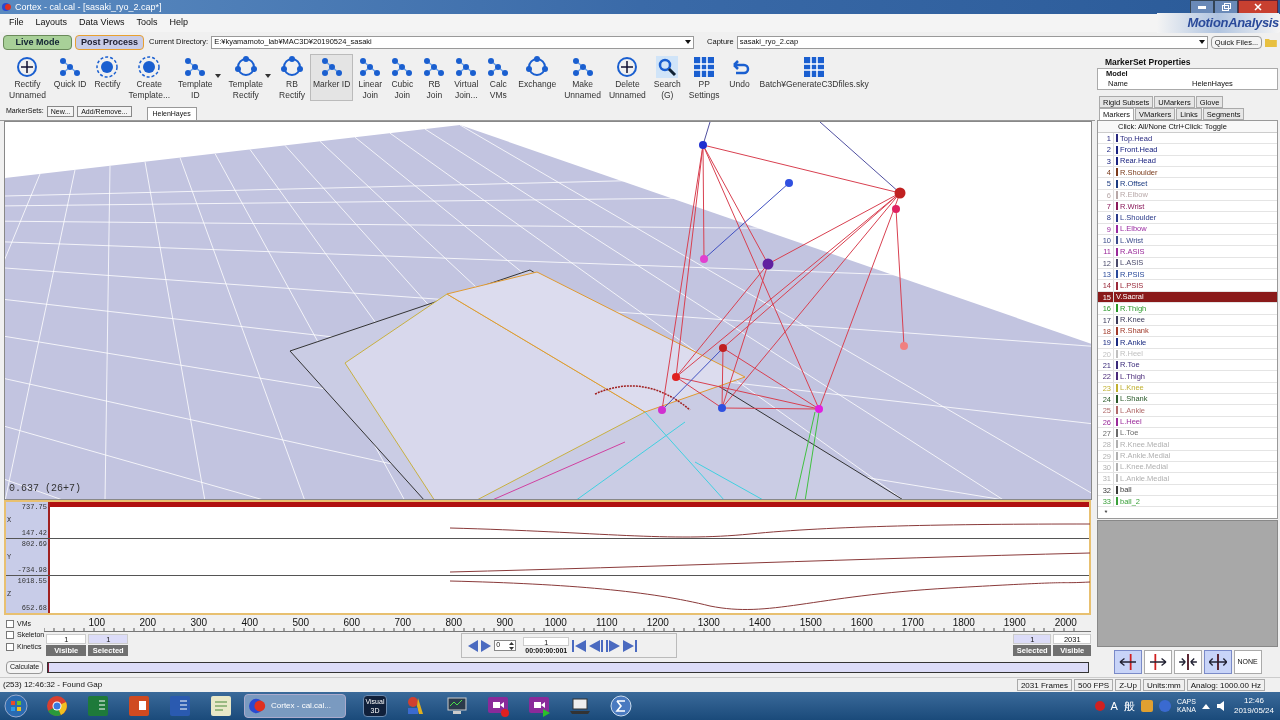  What do you see at coordinates (1148, 62) in the screenshot?
I see `panel-title: MarkerSet Properties` at bounding box center [1148, 62].